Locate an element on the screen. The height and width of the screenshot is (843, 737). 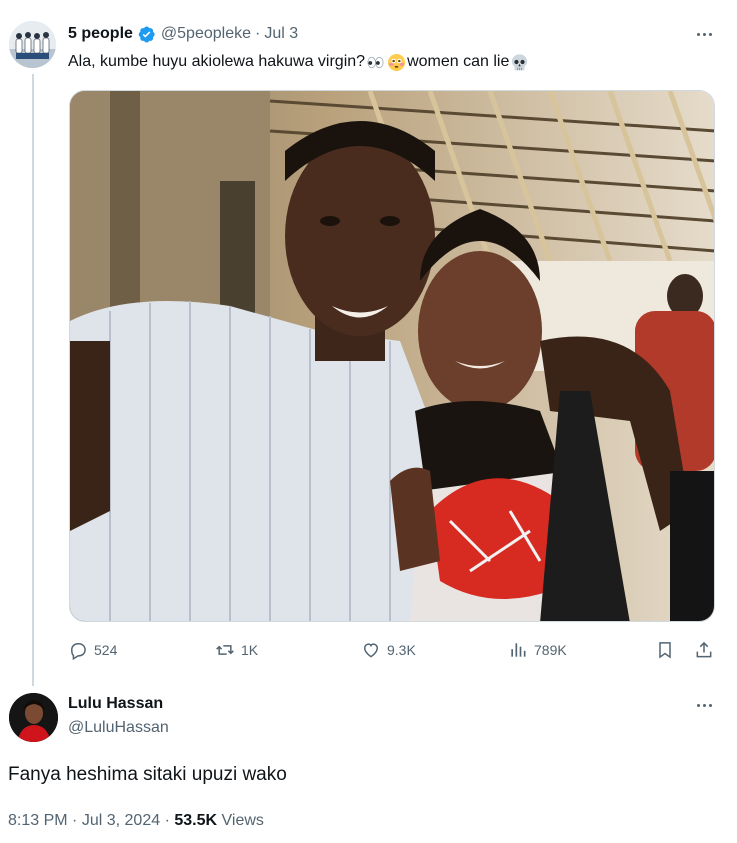
share-button is located at coordinates (704, 650).